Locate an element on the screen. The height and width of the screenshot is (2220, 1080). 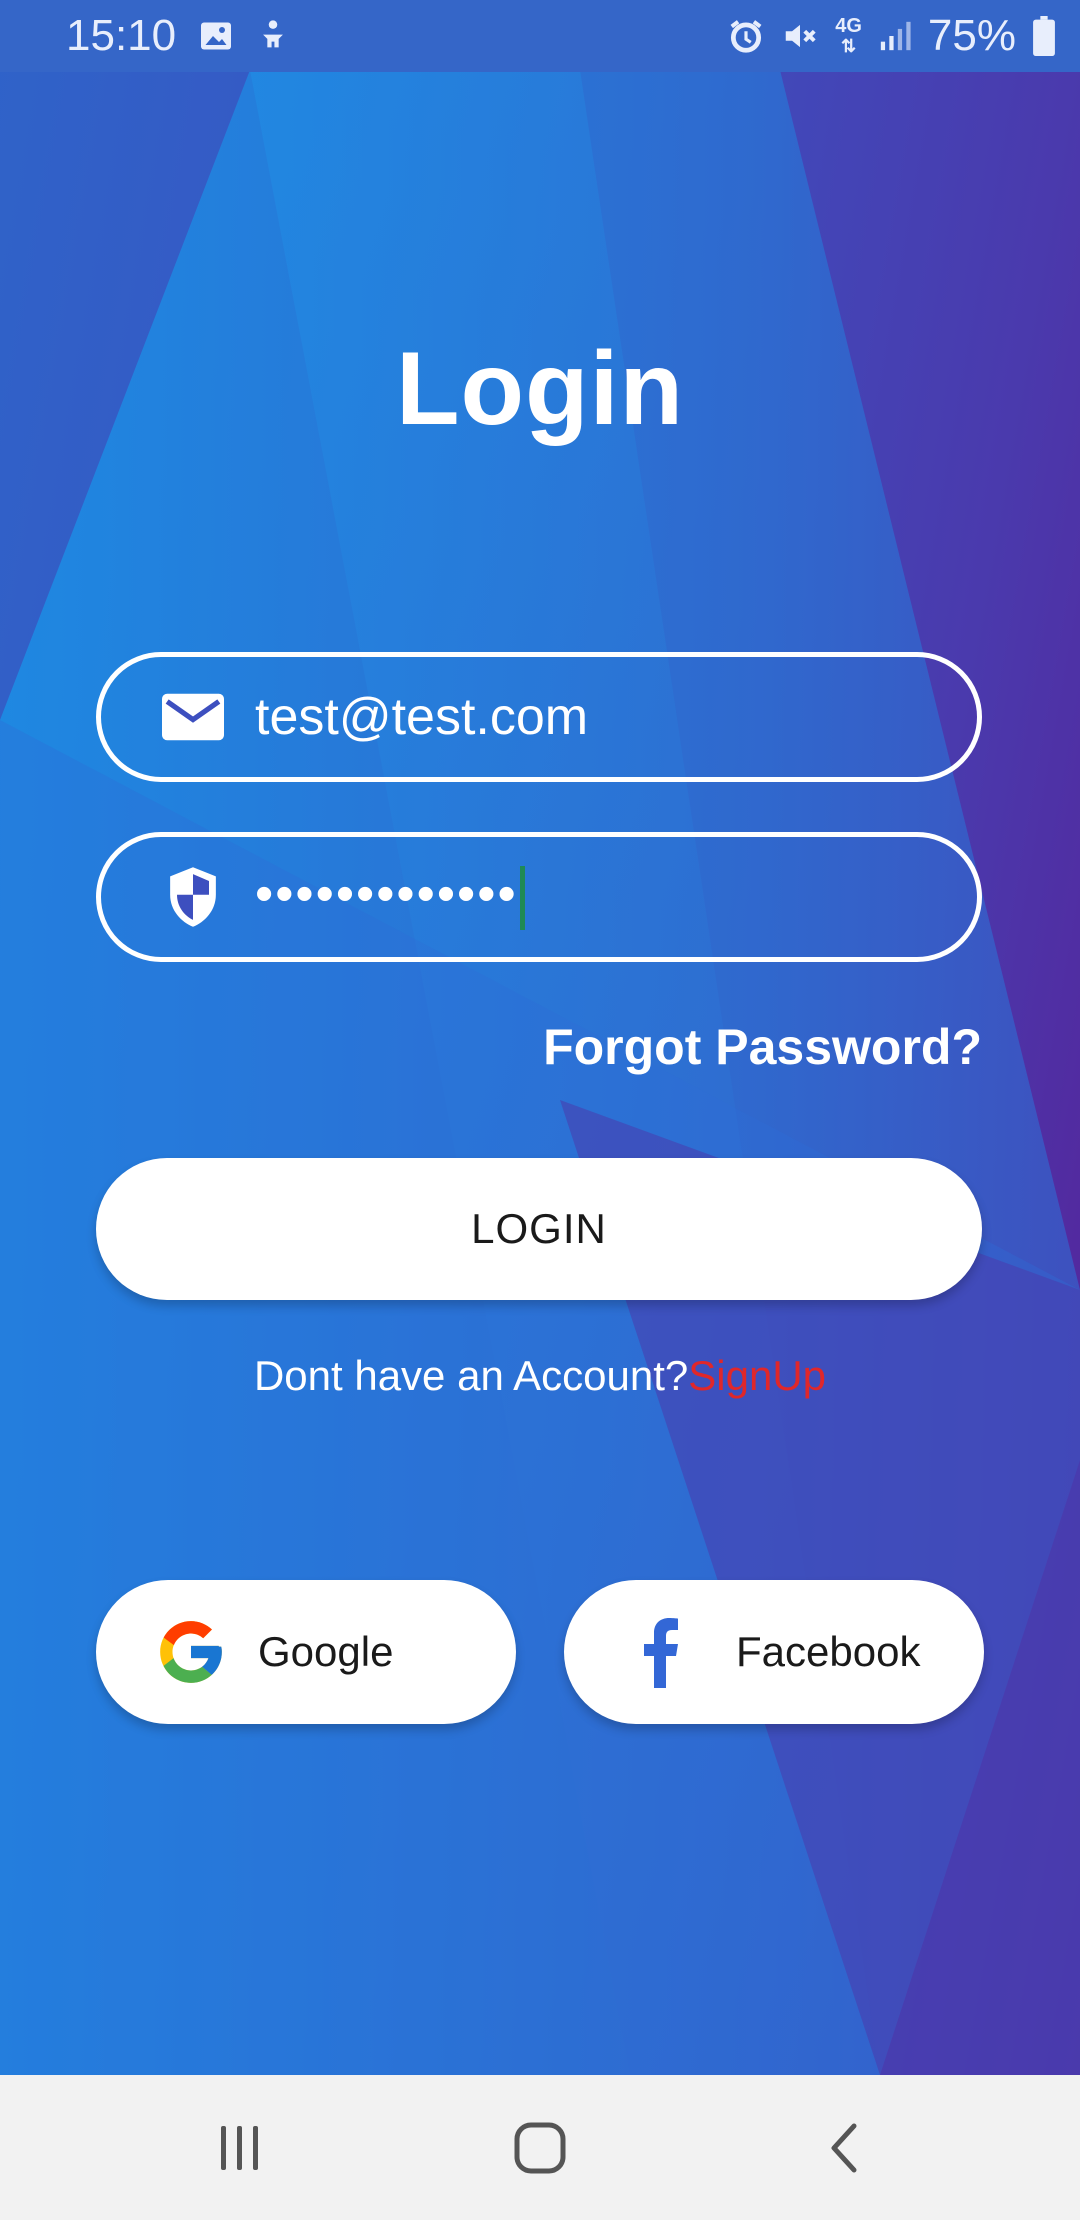
home-button is located at coordinates (540, 2148).